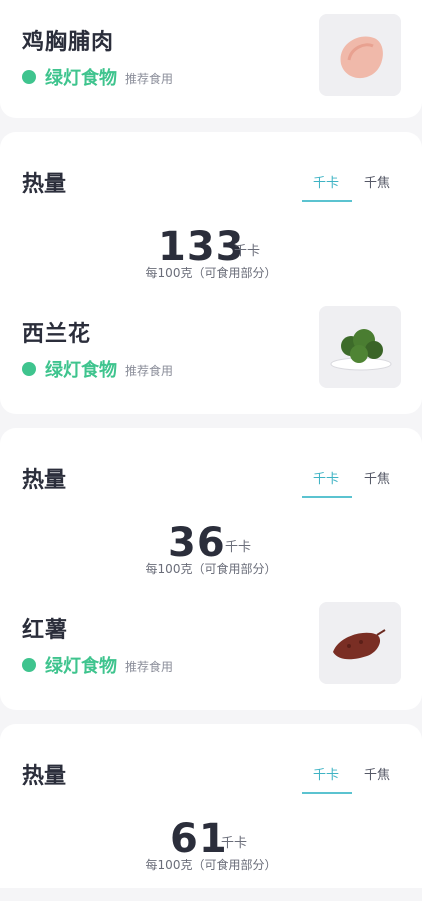 This screenshot has width=422, height=901. What do you see at coordinates (57, 334) in the screenshot?
I see `food-name: 西兰花` at bounding box center [57, 334].